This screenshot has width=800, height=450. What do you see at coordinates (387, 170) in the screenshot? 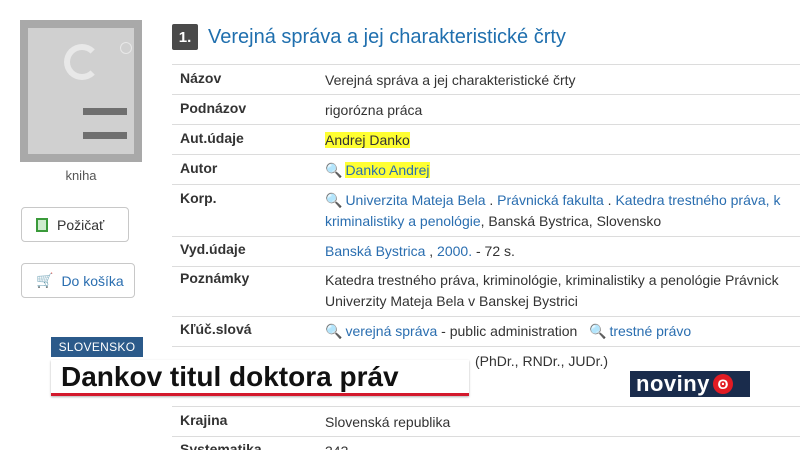
I see `author-link: Danko Andrej` at bounding box center [387, 170].